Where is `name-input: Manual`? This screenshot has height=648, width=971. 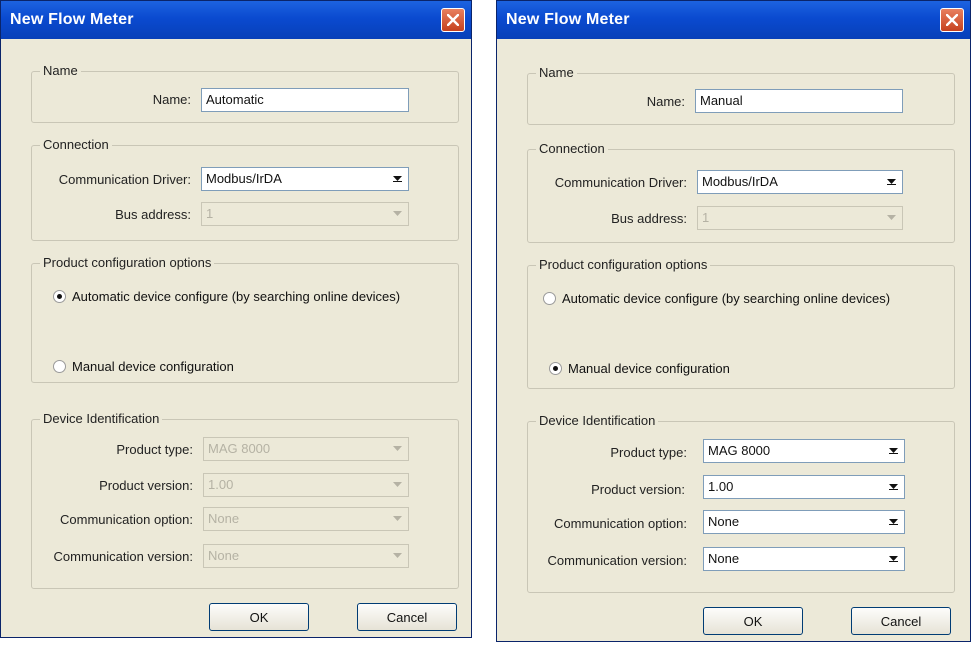 name-input: Manual is located at coordinates (799, 101).